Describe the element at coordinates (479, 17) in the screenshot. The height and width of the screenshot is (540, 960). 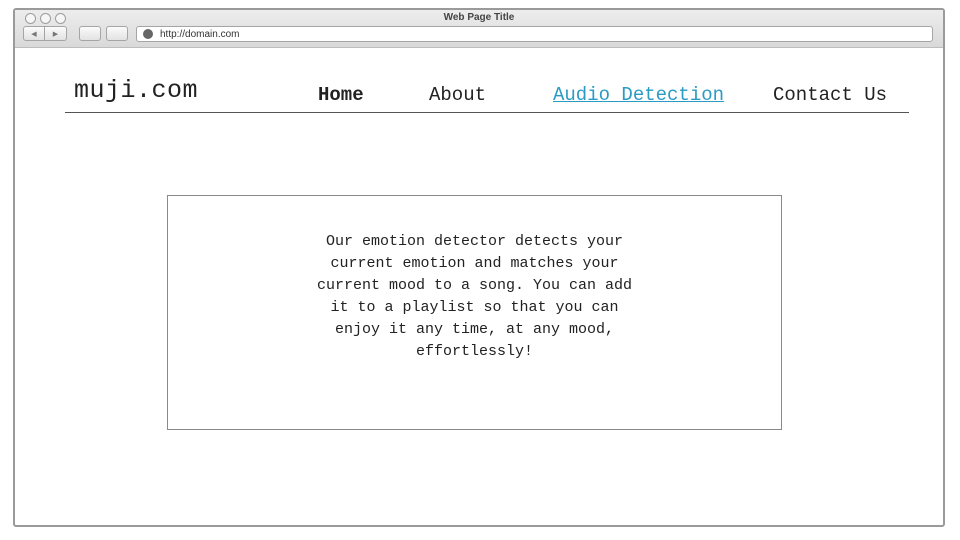
I see `window-title: Web Page Title` at that location.